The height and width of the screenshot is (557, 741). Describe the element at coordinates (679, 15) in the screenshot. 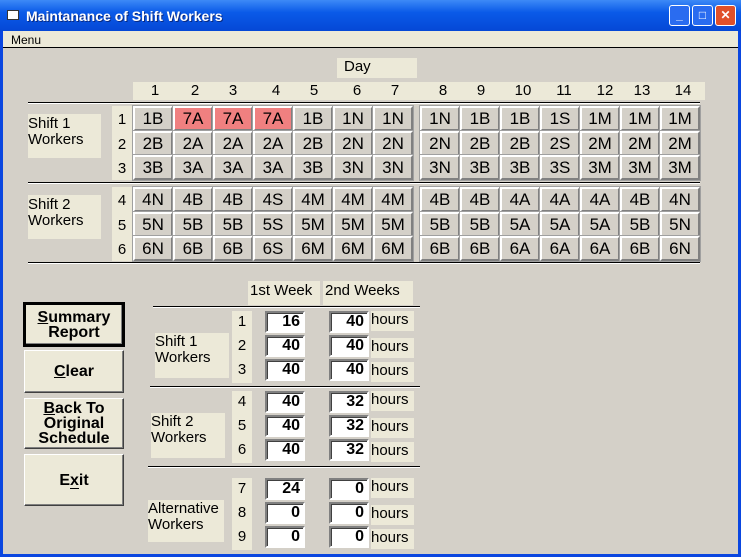

I see `minimize-button: _` at that location.